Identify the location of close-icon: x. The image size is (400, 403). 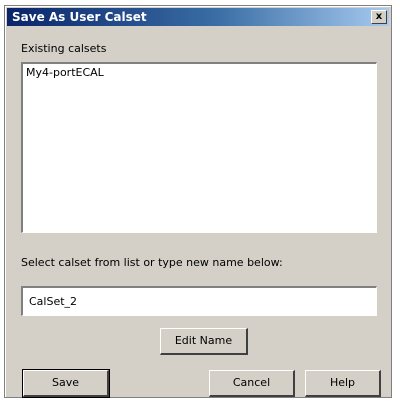
(379, 16).